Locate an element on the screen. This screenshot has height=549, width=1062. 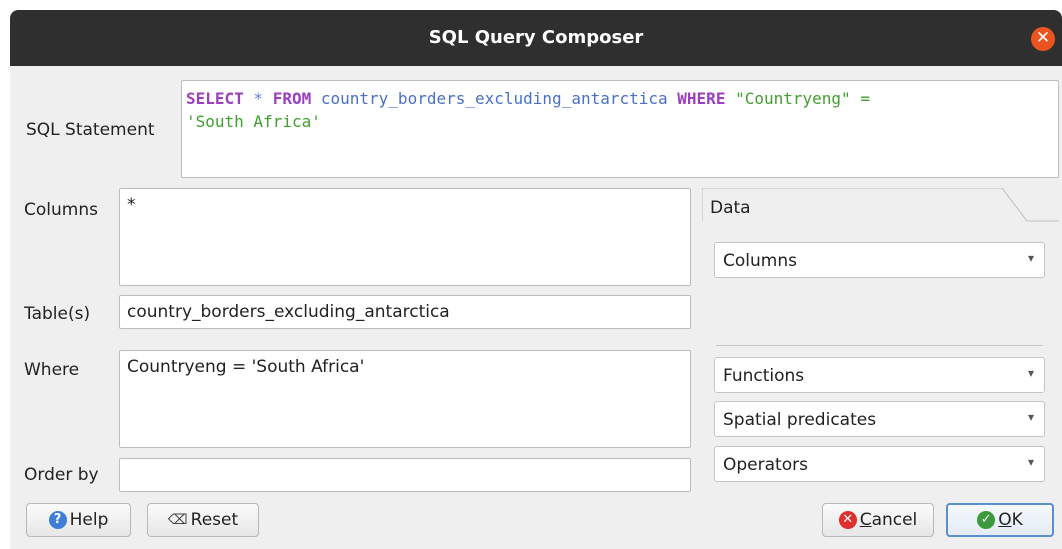
ok-check-icon: ✓ is located at coordinates (986, 520).